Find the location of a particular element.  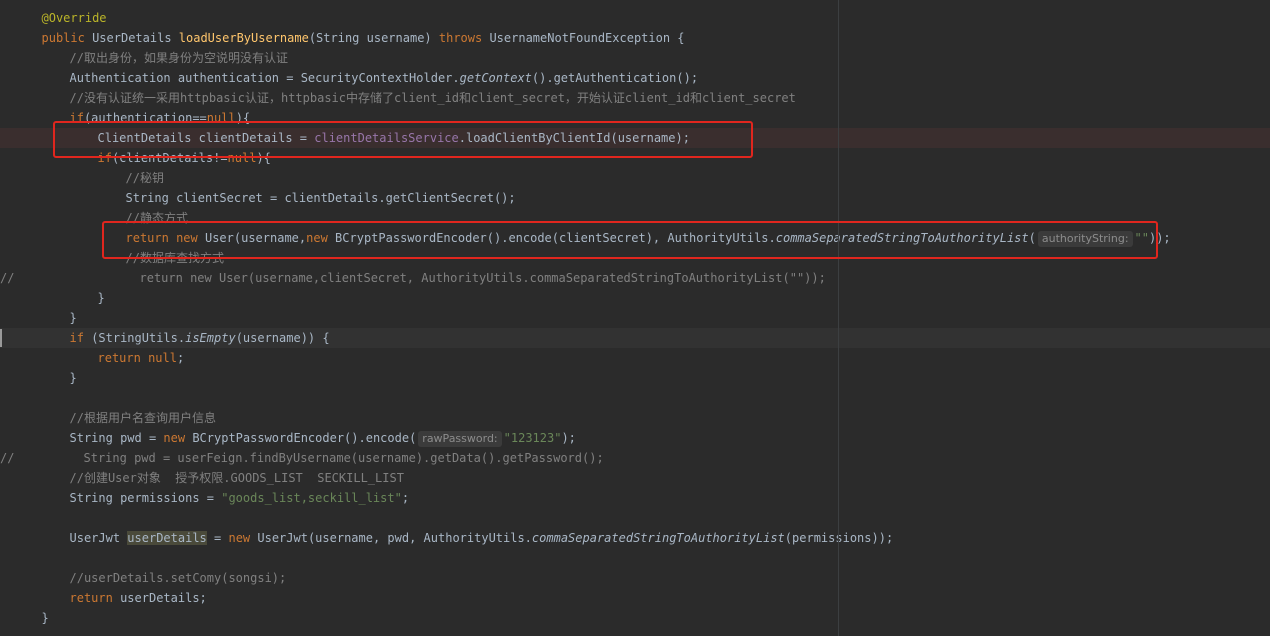

code-token: userDetails is located at coordinates (167, 538).